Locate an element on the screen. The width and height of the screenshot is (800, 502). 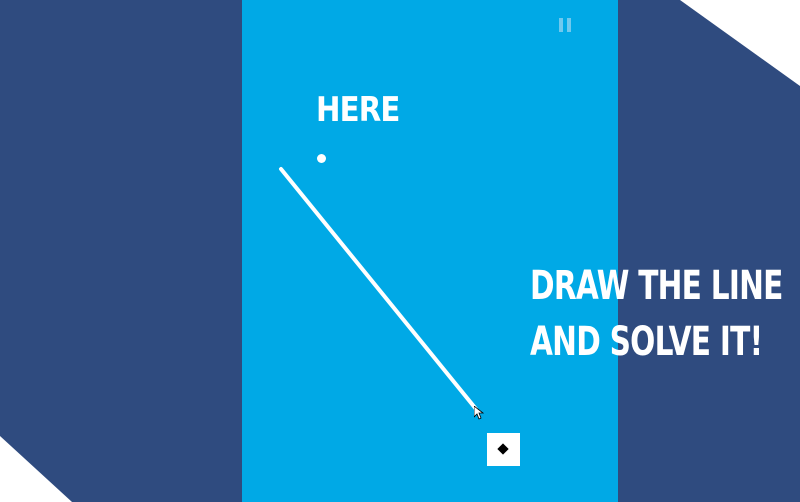
diamond-icon is located at coordinates (503, 449).